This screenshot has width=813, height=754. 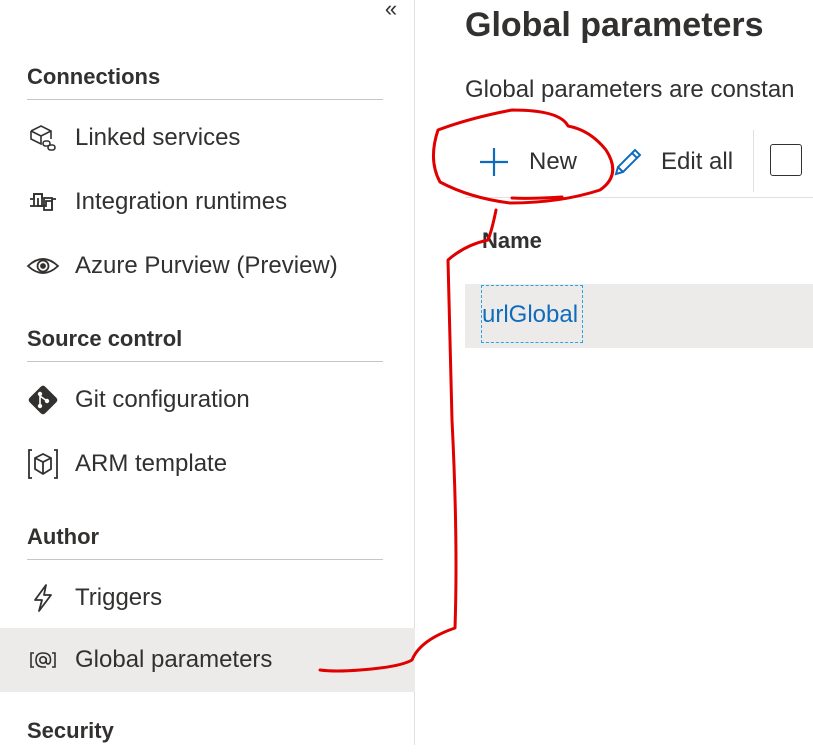 What do you see at coordinates (527, 162) in the screenshot?
I see `new-button: New` at bounding box center [527, 162].